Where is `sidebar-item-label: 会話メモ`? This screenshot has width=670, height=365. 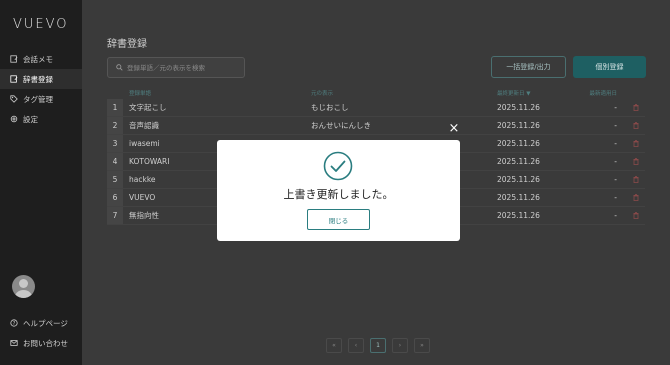
sidebar-item-label: 会話メモ is located at coordinates (38, 59).